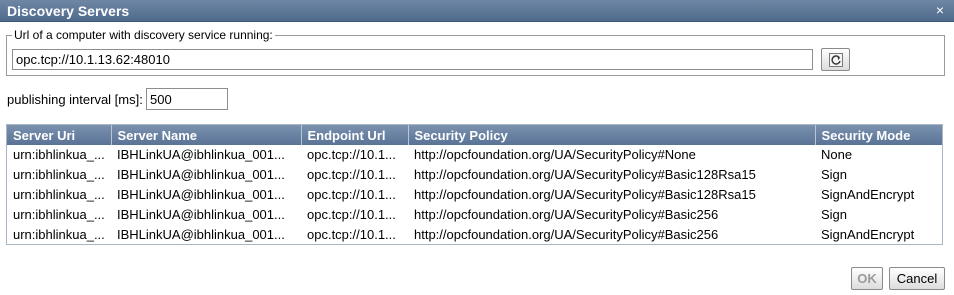 The image size is (954, 295). I want to click on column-header-security-mode: Security Mode, so click(878, 135).